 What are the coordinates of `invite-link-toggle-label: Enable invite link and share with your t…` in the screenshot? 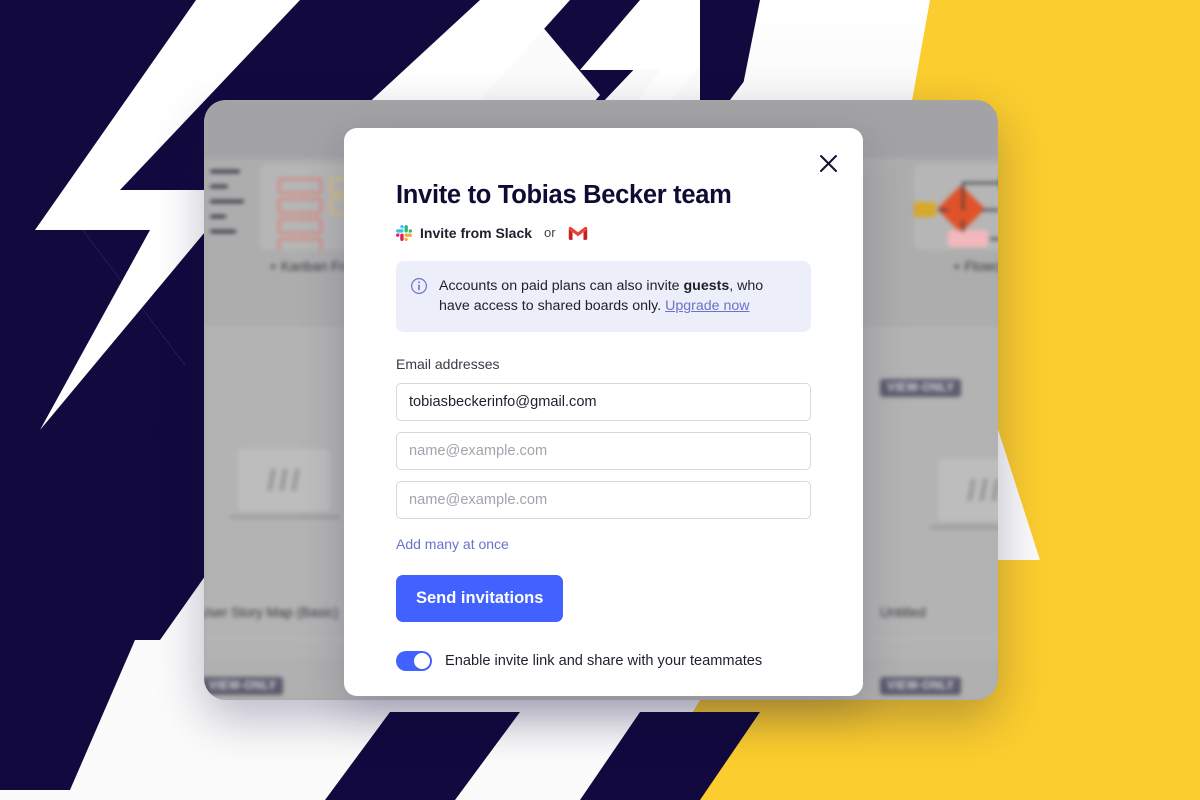 It's located at (604, 660).